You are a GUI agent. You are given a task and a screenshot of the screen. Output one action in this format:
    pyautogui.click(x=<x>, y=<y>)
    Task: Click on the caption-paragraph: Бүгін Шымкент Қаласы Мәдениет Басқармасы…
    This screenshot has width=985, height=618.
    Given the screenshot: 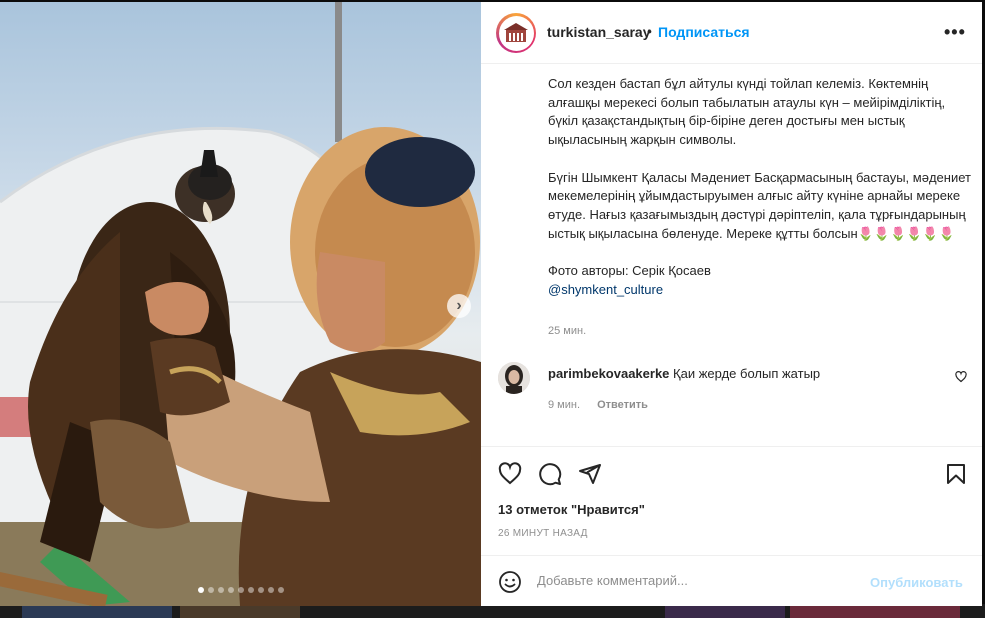 What is the action you would take?
    pyautogui.click(x=759, y=205)
    